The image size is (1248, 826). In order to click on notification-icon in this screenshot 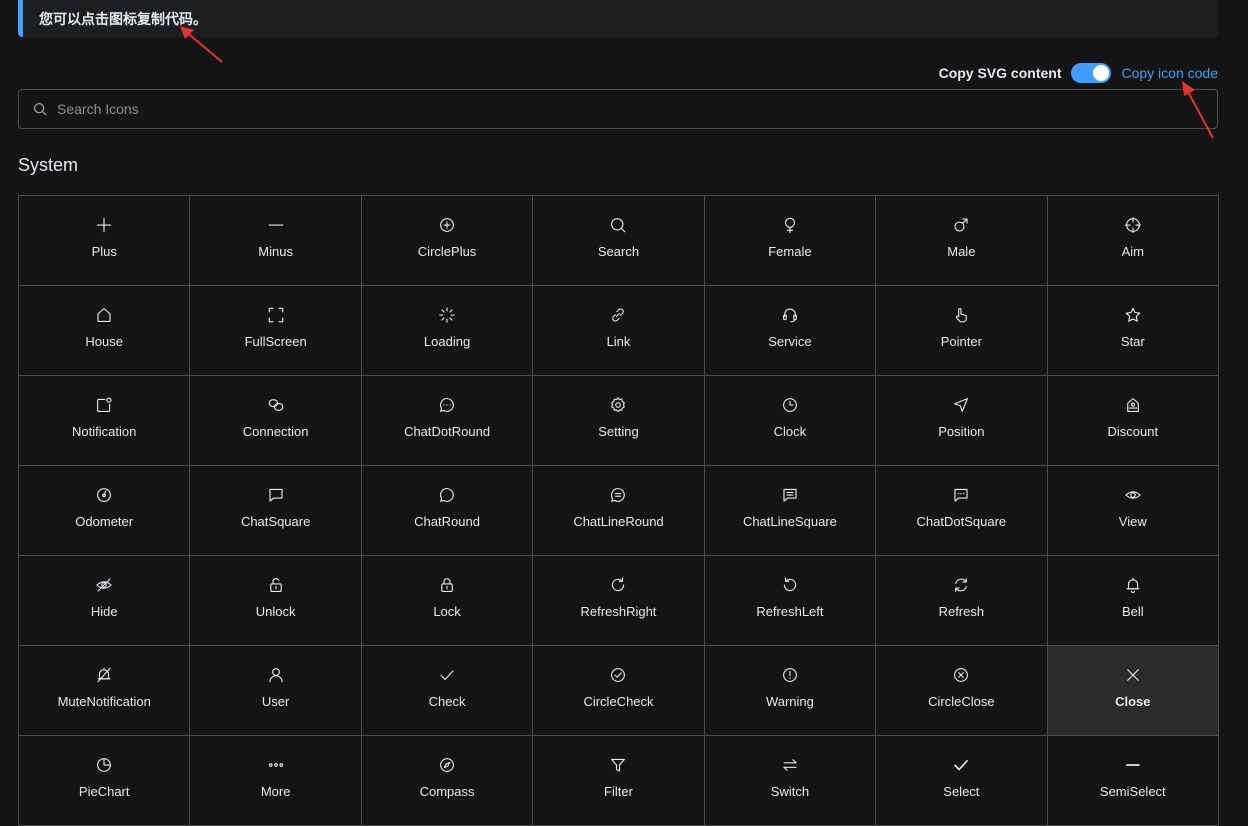, I will do `click(104, 405)`.